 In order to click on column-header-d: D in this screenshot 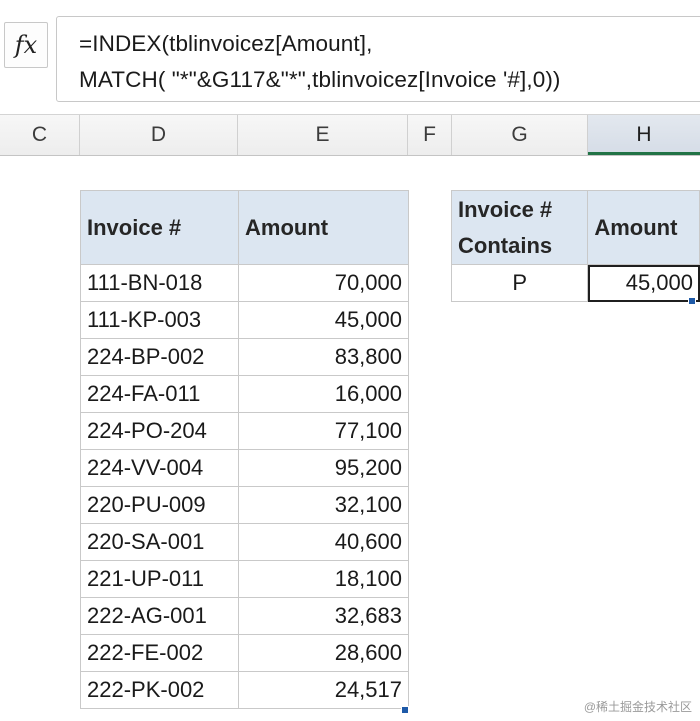, I will do `click(159, 135)`.